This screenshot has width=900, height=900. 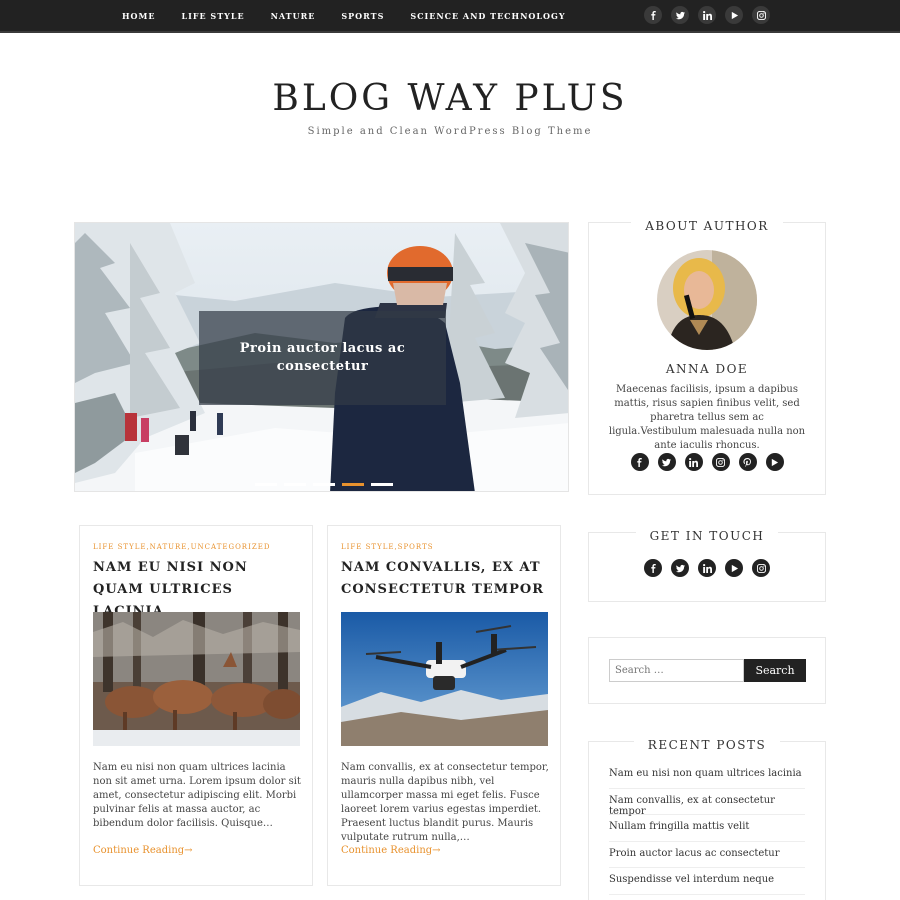 What do you see at coordinates (707, 369) in the screenshot?
I see `author-name: ANNA DOE` at bounding box center [707, 369].